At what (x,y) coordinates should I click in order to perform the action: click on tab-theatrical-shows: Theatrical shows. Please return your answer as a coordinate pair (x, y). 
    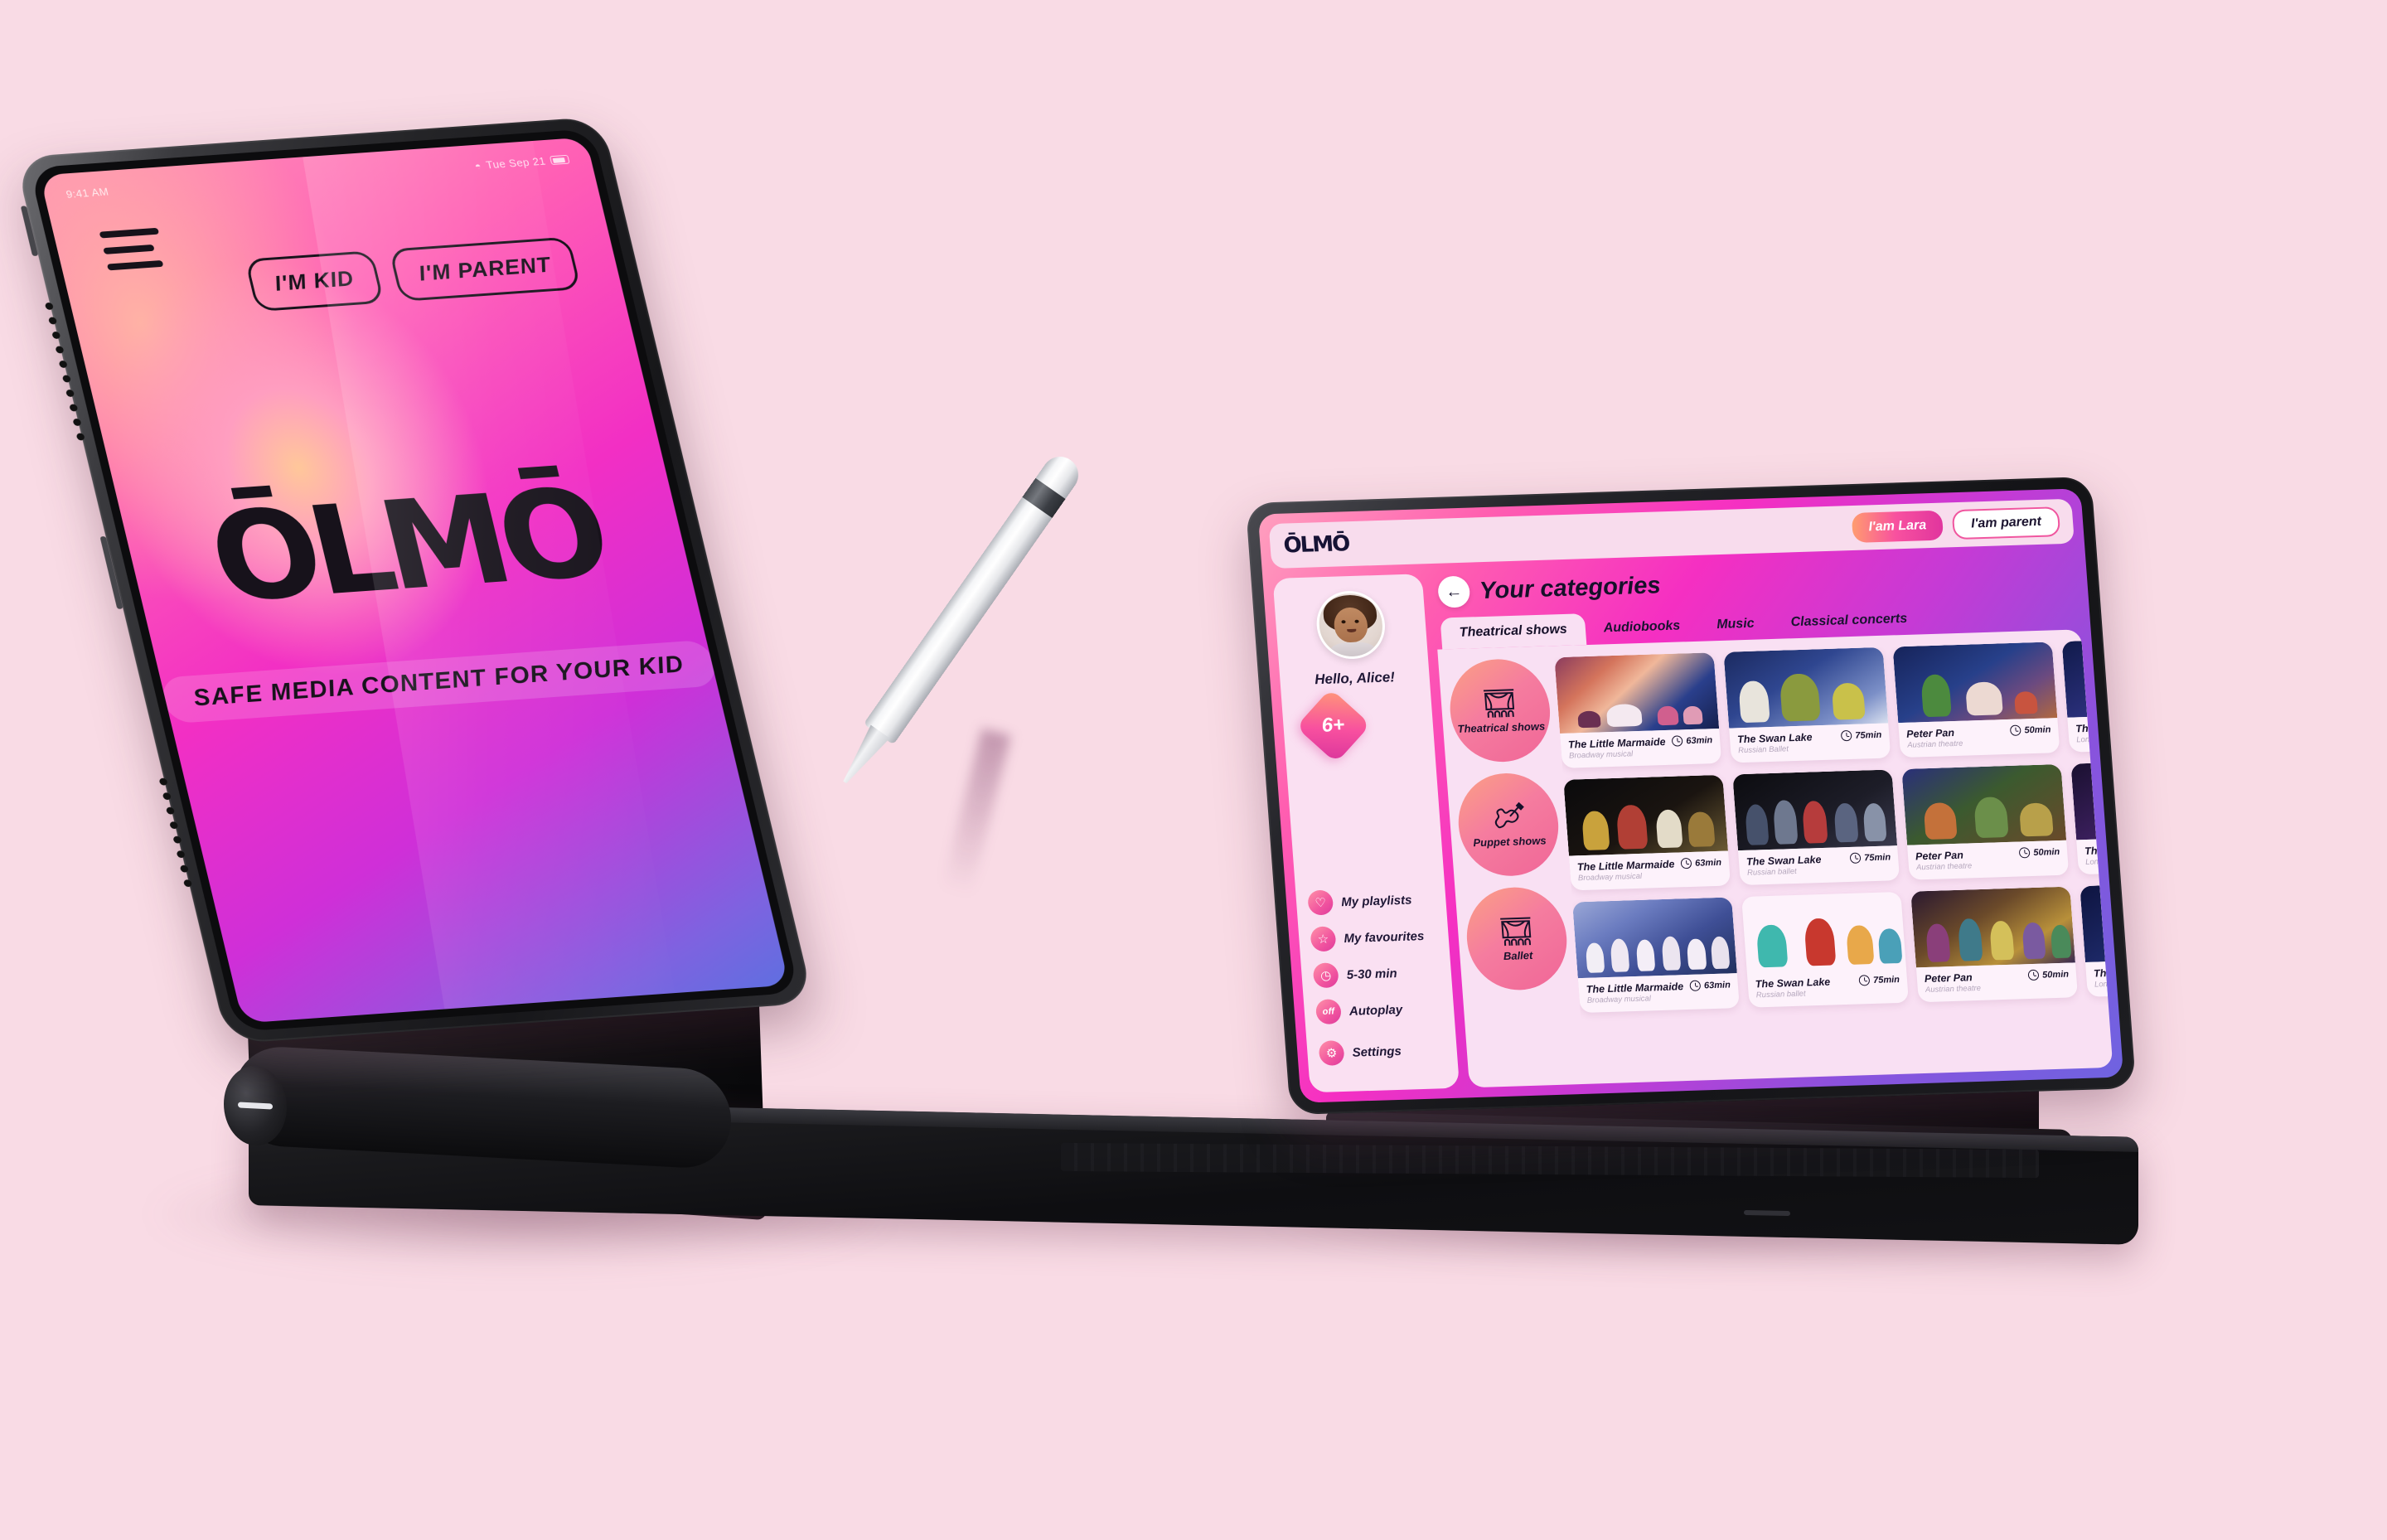
    Looking at the image, I should click on (1513, 631).